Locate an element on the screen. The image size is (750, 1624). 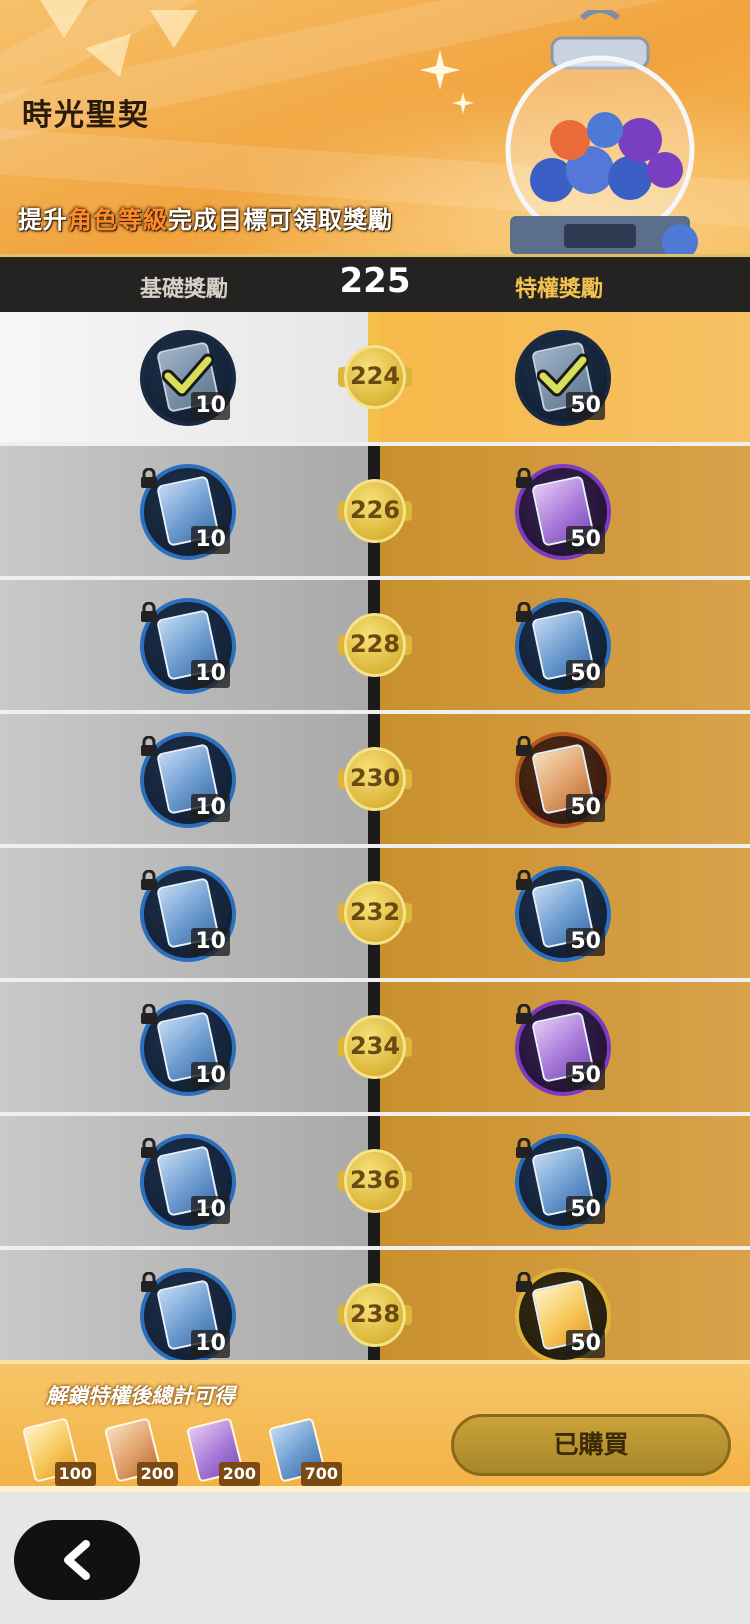
level-medal: 228 is located at coordinates (375, 645).